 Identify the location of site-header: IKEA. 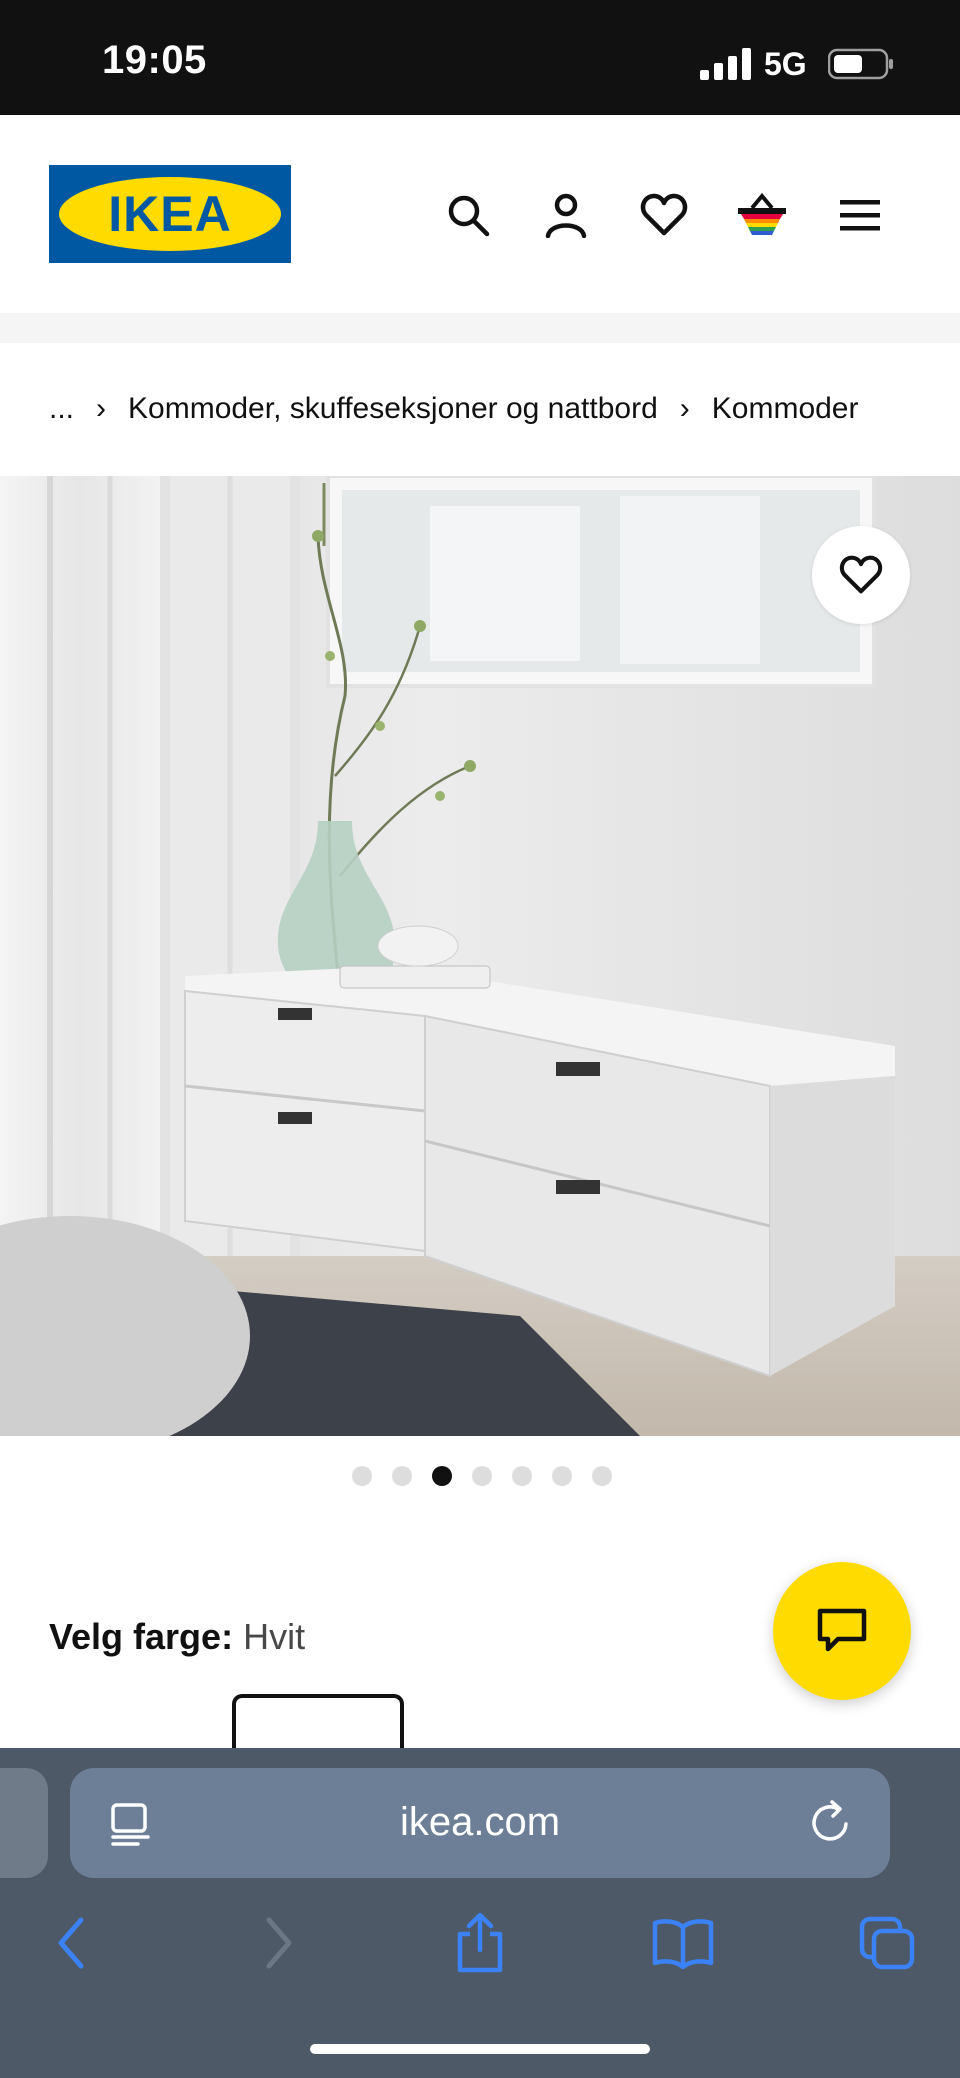
(480, 214).